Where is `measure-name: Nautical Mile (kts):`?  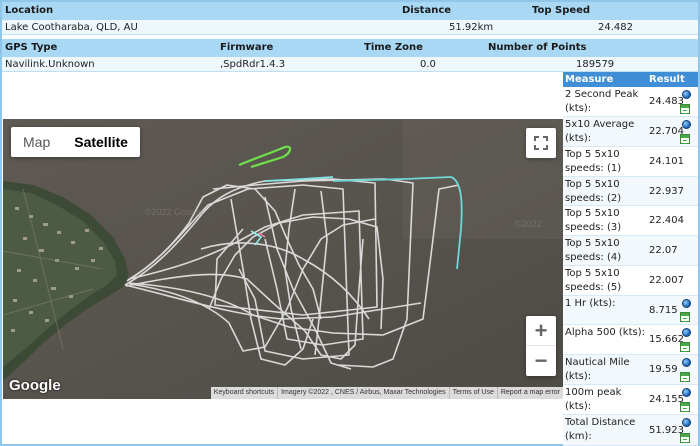 measure-name: Nautical Mile (kts): is located at coordinates (597, 369).